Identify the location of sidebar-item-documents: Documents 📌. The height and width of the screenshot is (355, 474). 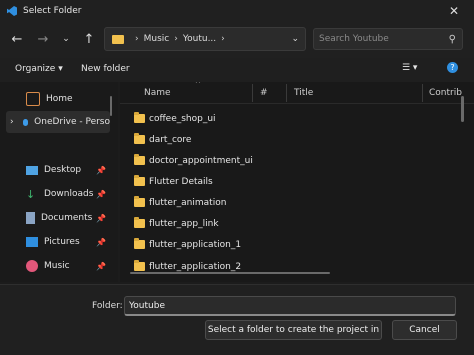
(66, 218).